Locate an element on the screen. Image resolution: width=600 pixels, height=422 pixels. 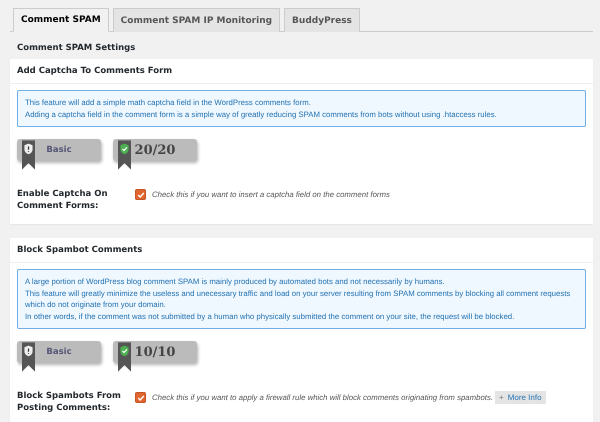
tab: BuddyPress is located at coordinates (322, 20).